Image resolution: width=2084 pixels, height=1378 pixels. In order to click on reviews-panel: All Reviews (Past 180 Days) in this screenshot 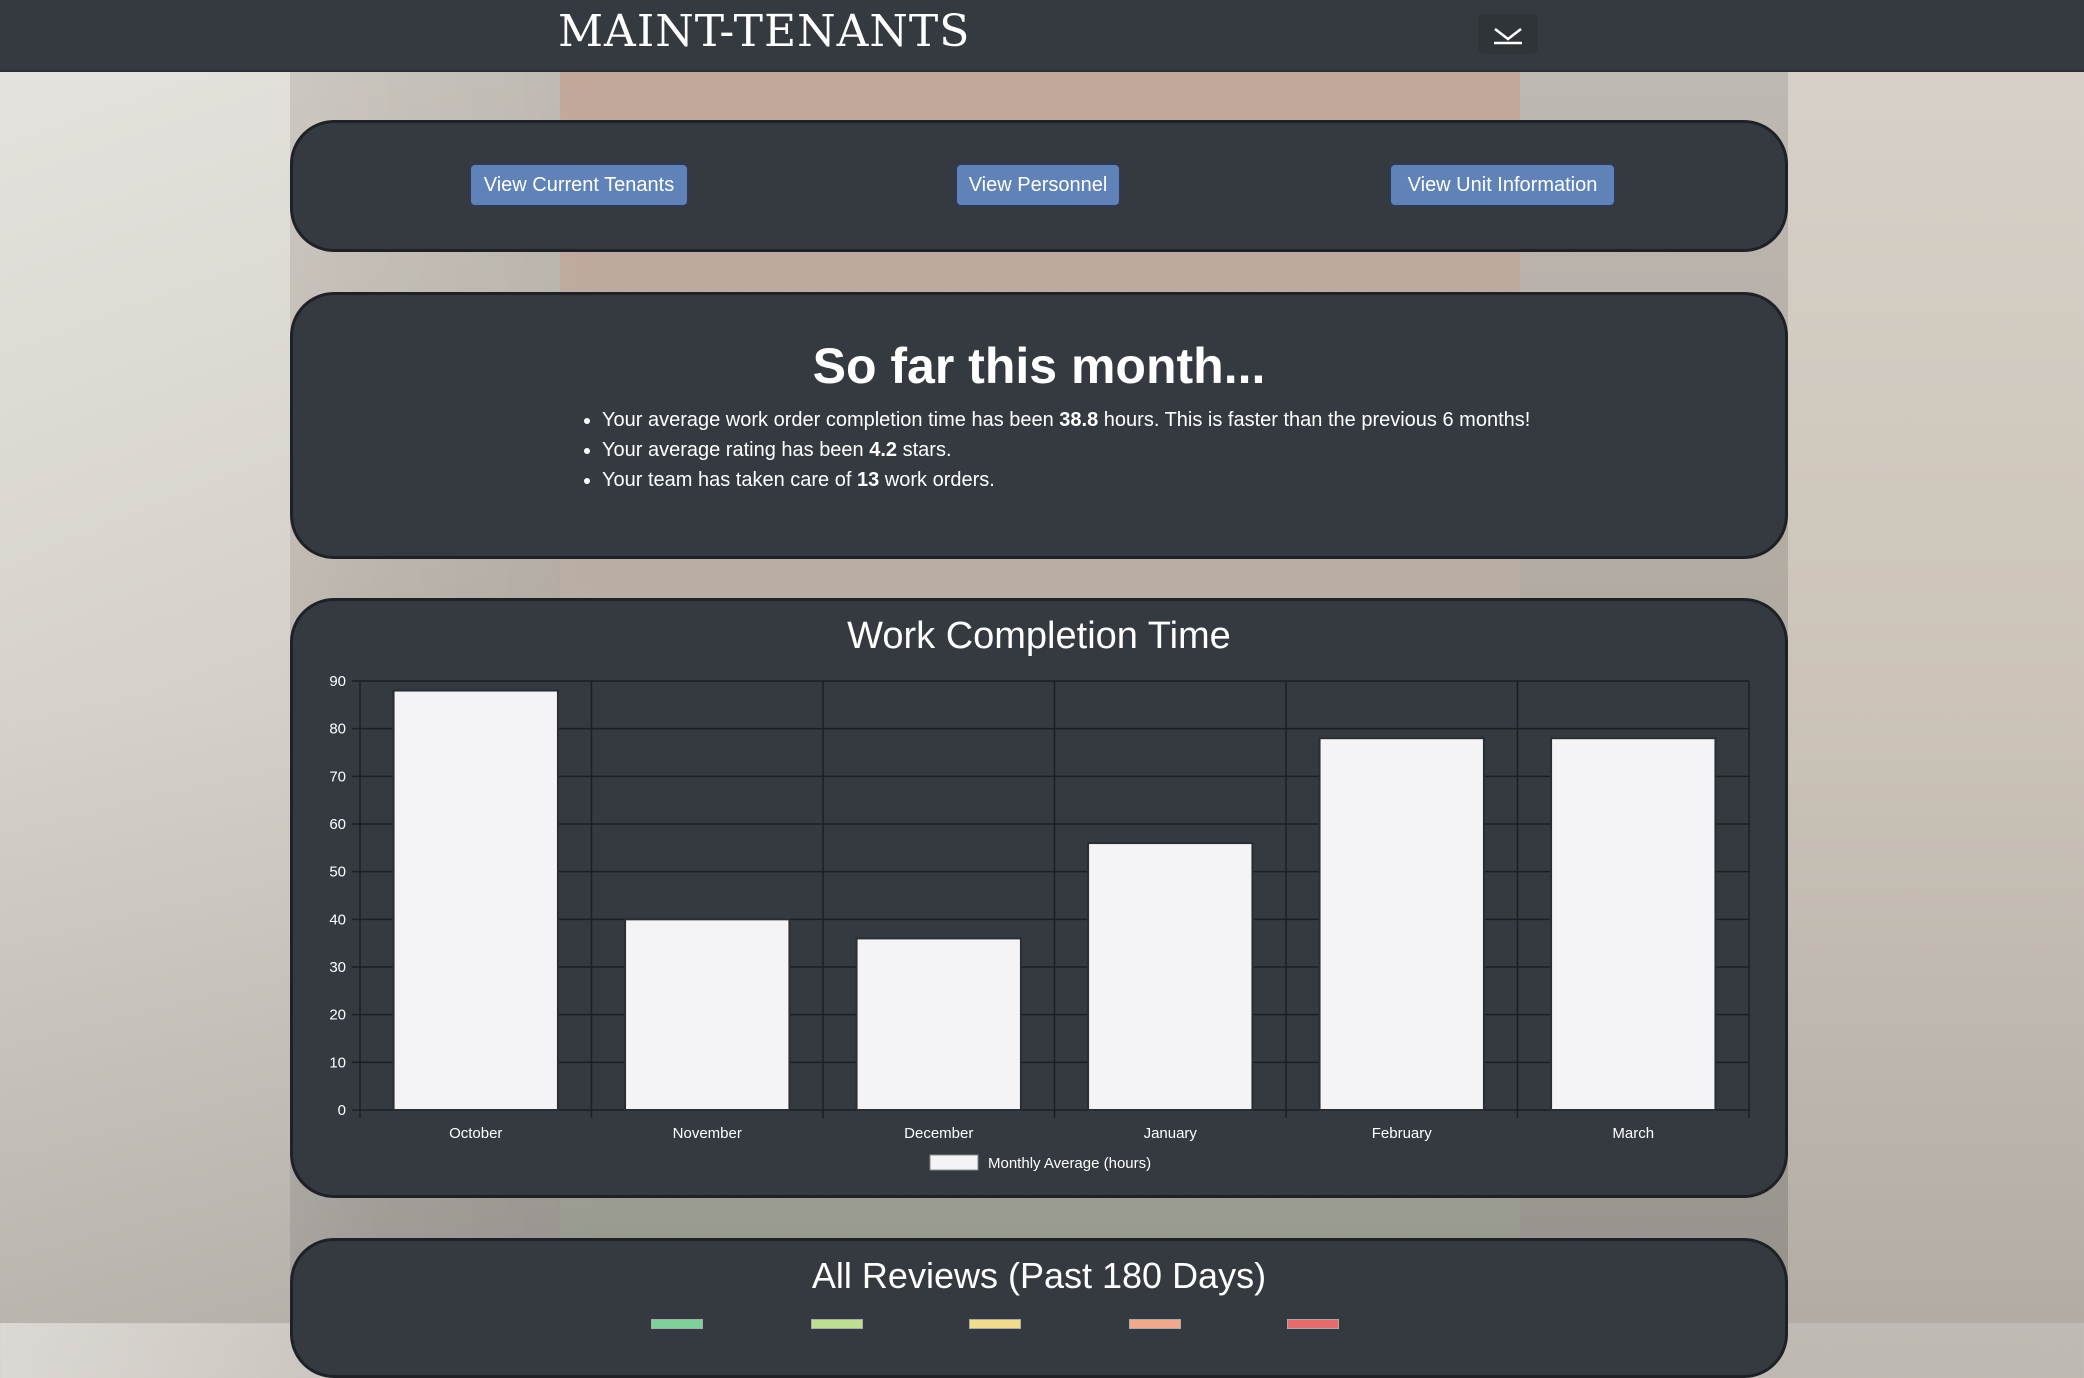, I will do `click(1039, 1308)`.